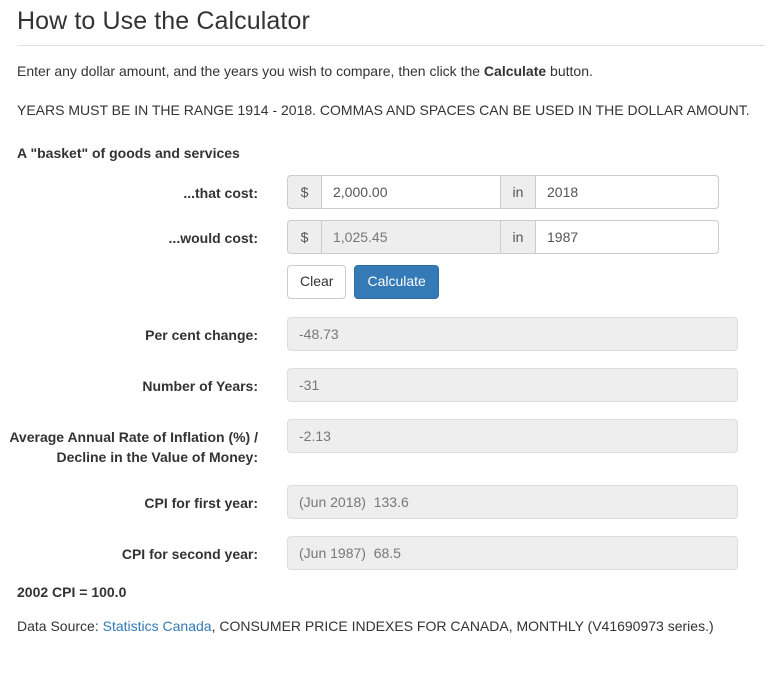 Image resolution: width=780 pixels, height=682 pixels. What do you see at coordinates (60, 625) in the screenshot?
I see `data-source-prefix: Data Source:` at bounding box center [60, 625].